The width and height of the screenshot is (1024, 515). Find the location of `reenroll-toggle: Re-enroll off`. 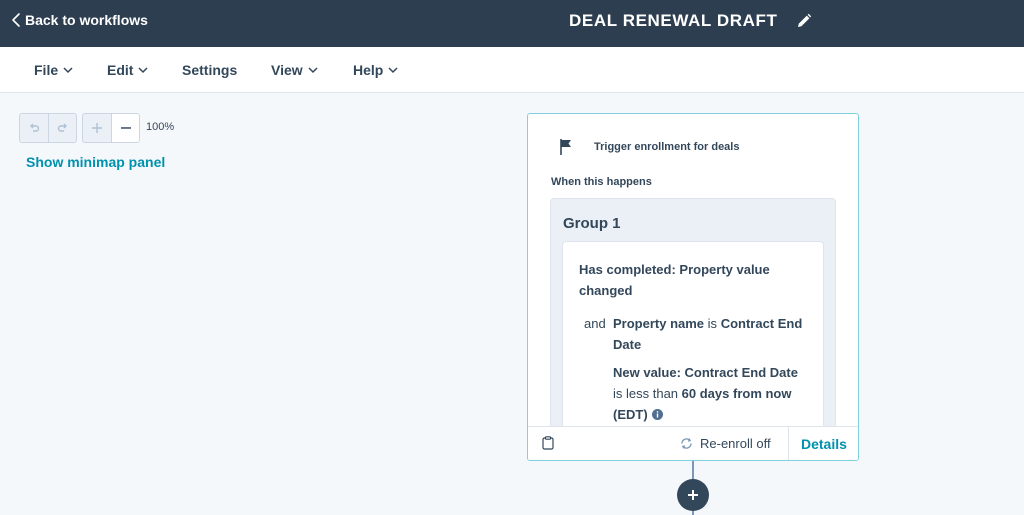

reenroll-toggle: Re-enroll off is located at coordinates (725, 443).